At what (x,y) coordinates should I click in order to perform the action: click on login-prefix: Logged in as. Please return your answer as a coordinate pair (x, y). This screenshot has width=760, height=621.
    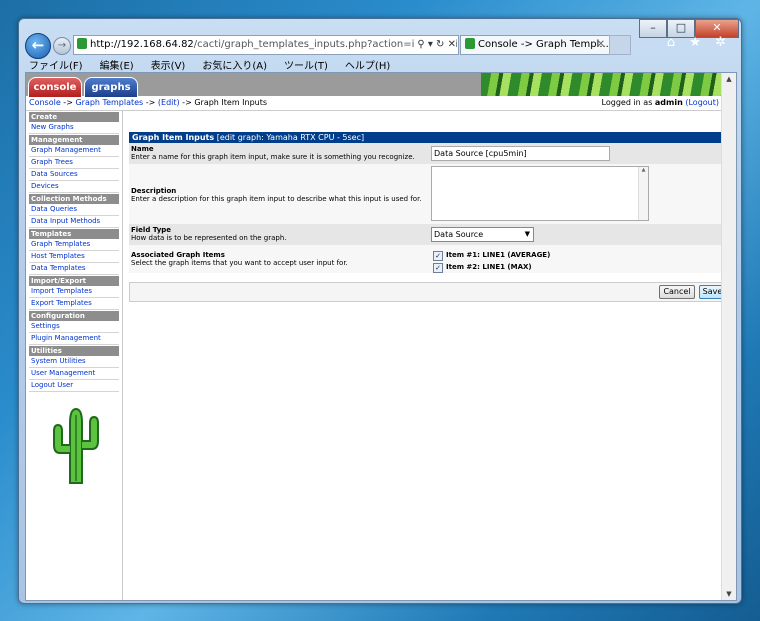
    Looking at the image, I should click on (628, 102).